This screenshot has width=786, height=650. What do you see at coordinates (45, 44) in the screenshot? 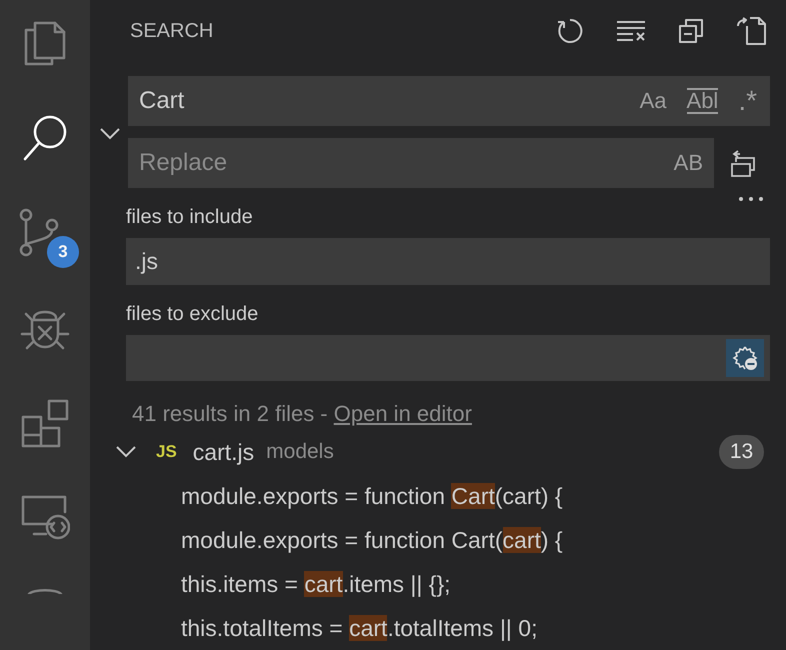
I see `files-icon` at bounding box center [45, 44].